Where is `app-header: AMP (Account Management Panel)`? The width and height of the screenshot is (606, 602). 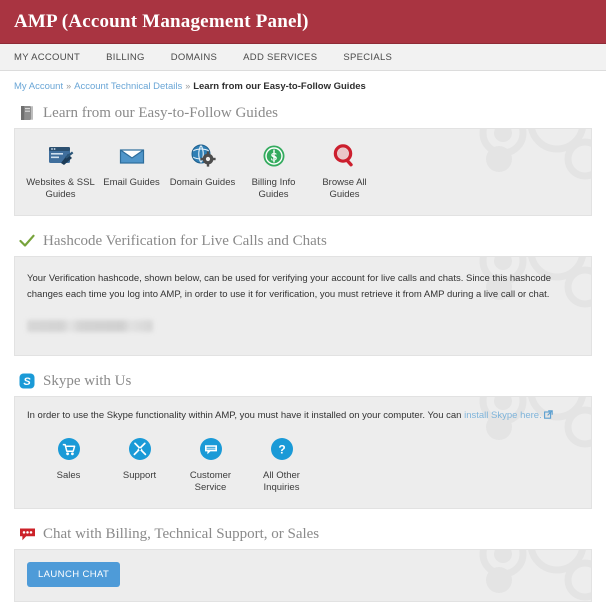 app-header: AMP (Account Management Panel) is located at coordinates (303, 22).